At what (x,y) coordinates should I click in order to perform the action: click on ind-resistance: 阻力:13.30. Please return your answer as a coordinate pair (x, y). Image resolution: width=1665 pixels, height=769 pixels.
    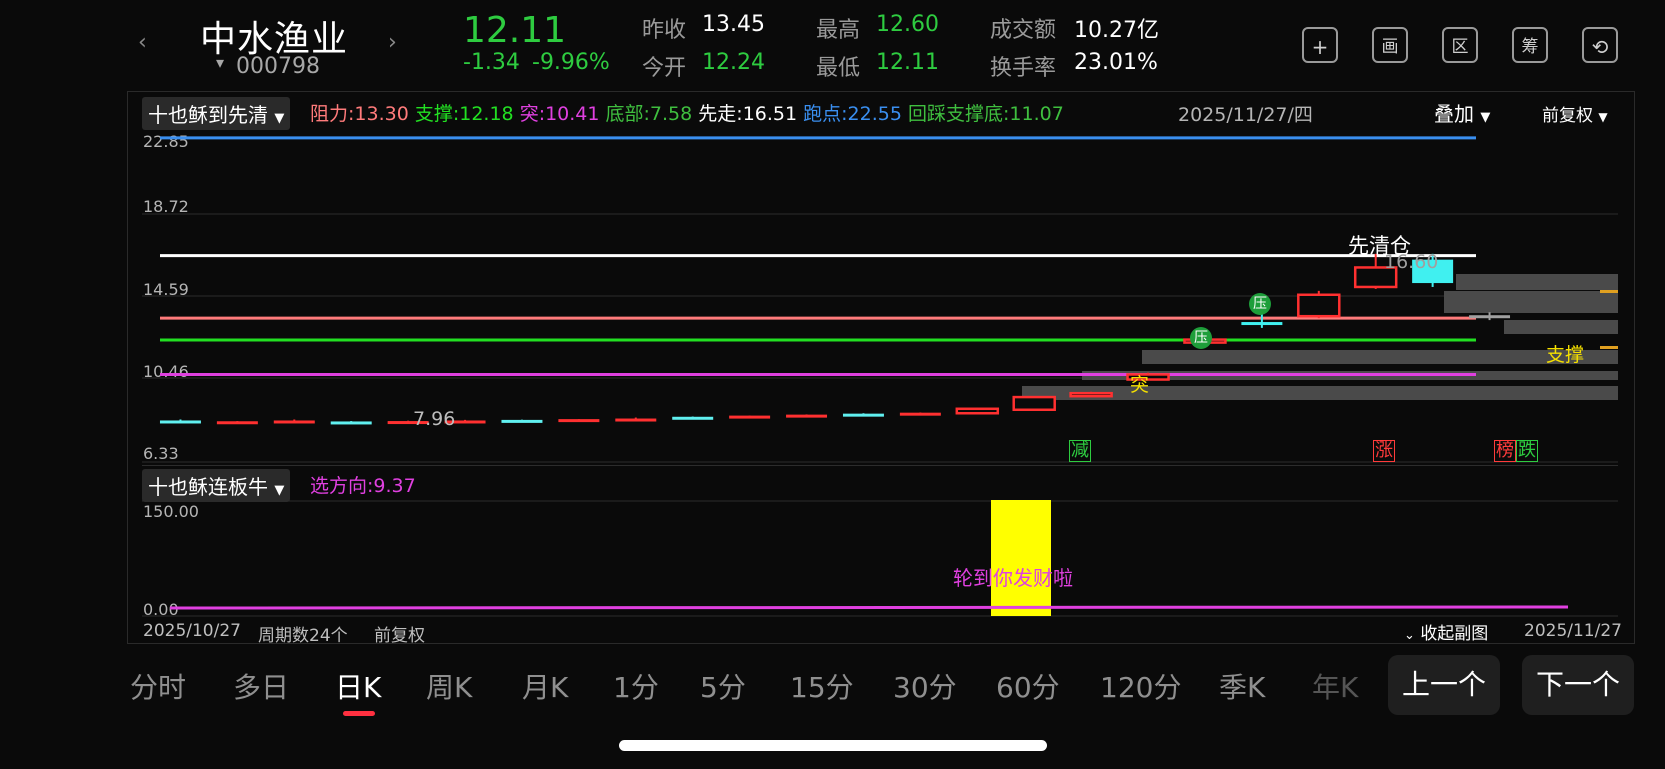
    Looking at the image, I should click on (359, 114).